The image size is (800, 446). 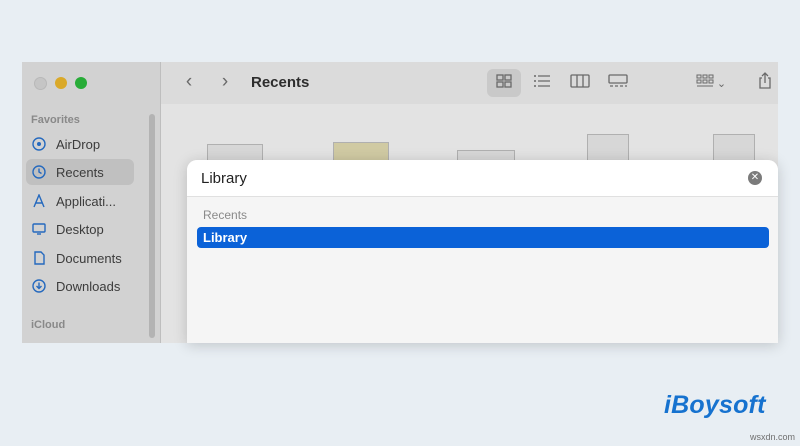 I want to click on result-item-label: Library, so click(x=225, y=237).